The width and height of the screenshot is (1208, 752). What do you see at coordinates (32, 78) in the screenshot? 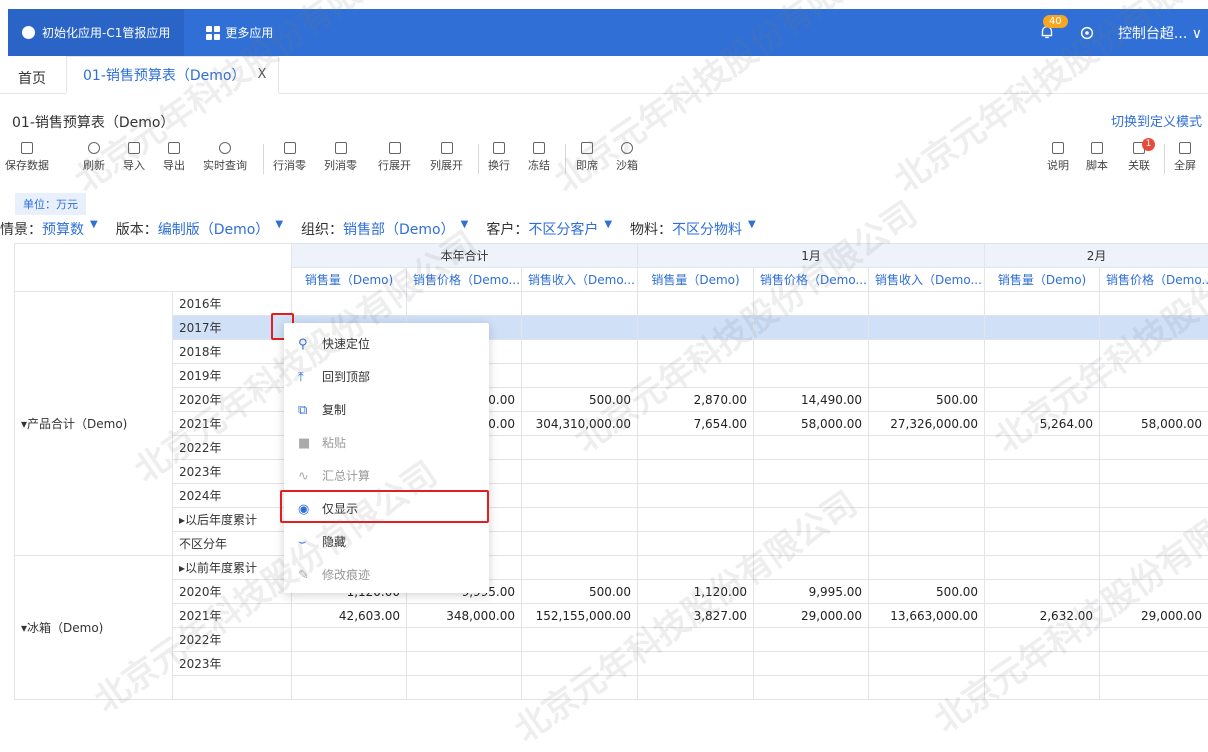
I see `tab-home: 首页` at bounding box center [32, 78].